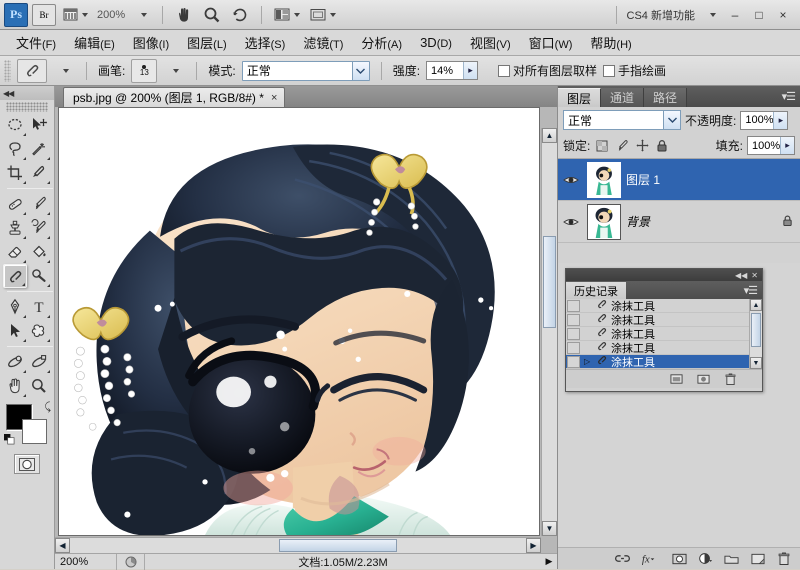 This screenshot has height=570, width=800. Describe the element at coordinates (764, 120) in the screenshot. I see `opacity-input: 100% ▸` at that location.